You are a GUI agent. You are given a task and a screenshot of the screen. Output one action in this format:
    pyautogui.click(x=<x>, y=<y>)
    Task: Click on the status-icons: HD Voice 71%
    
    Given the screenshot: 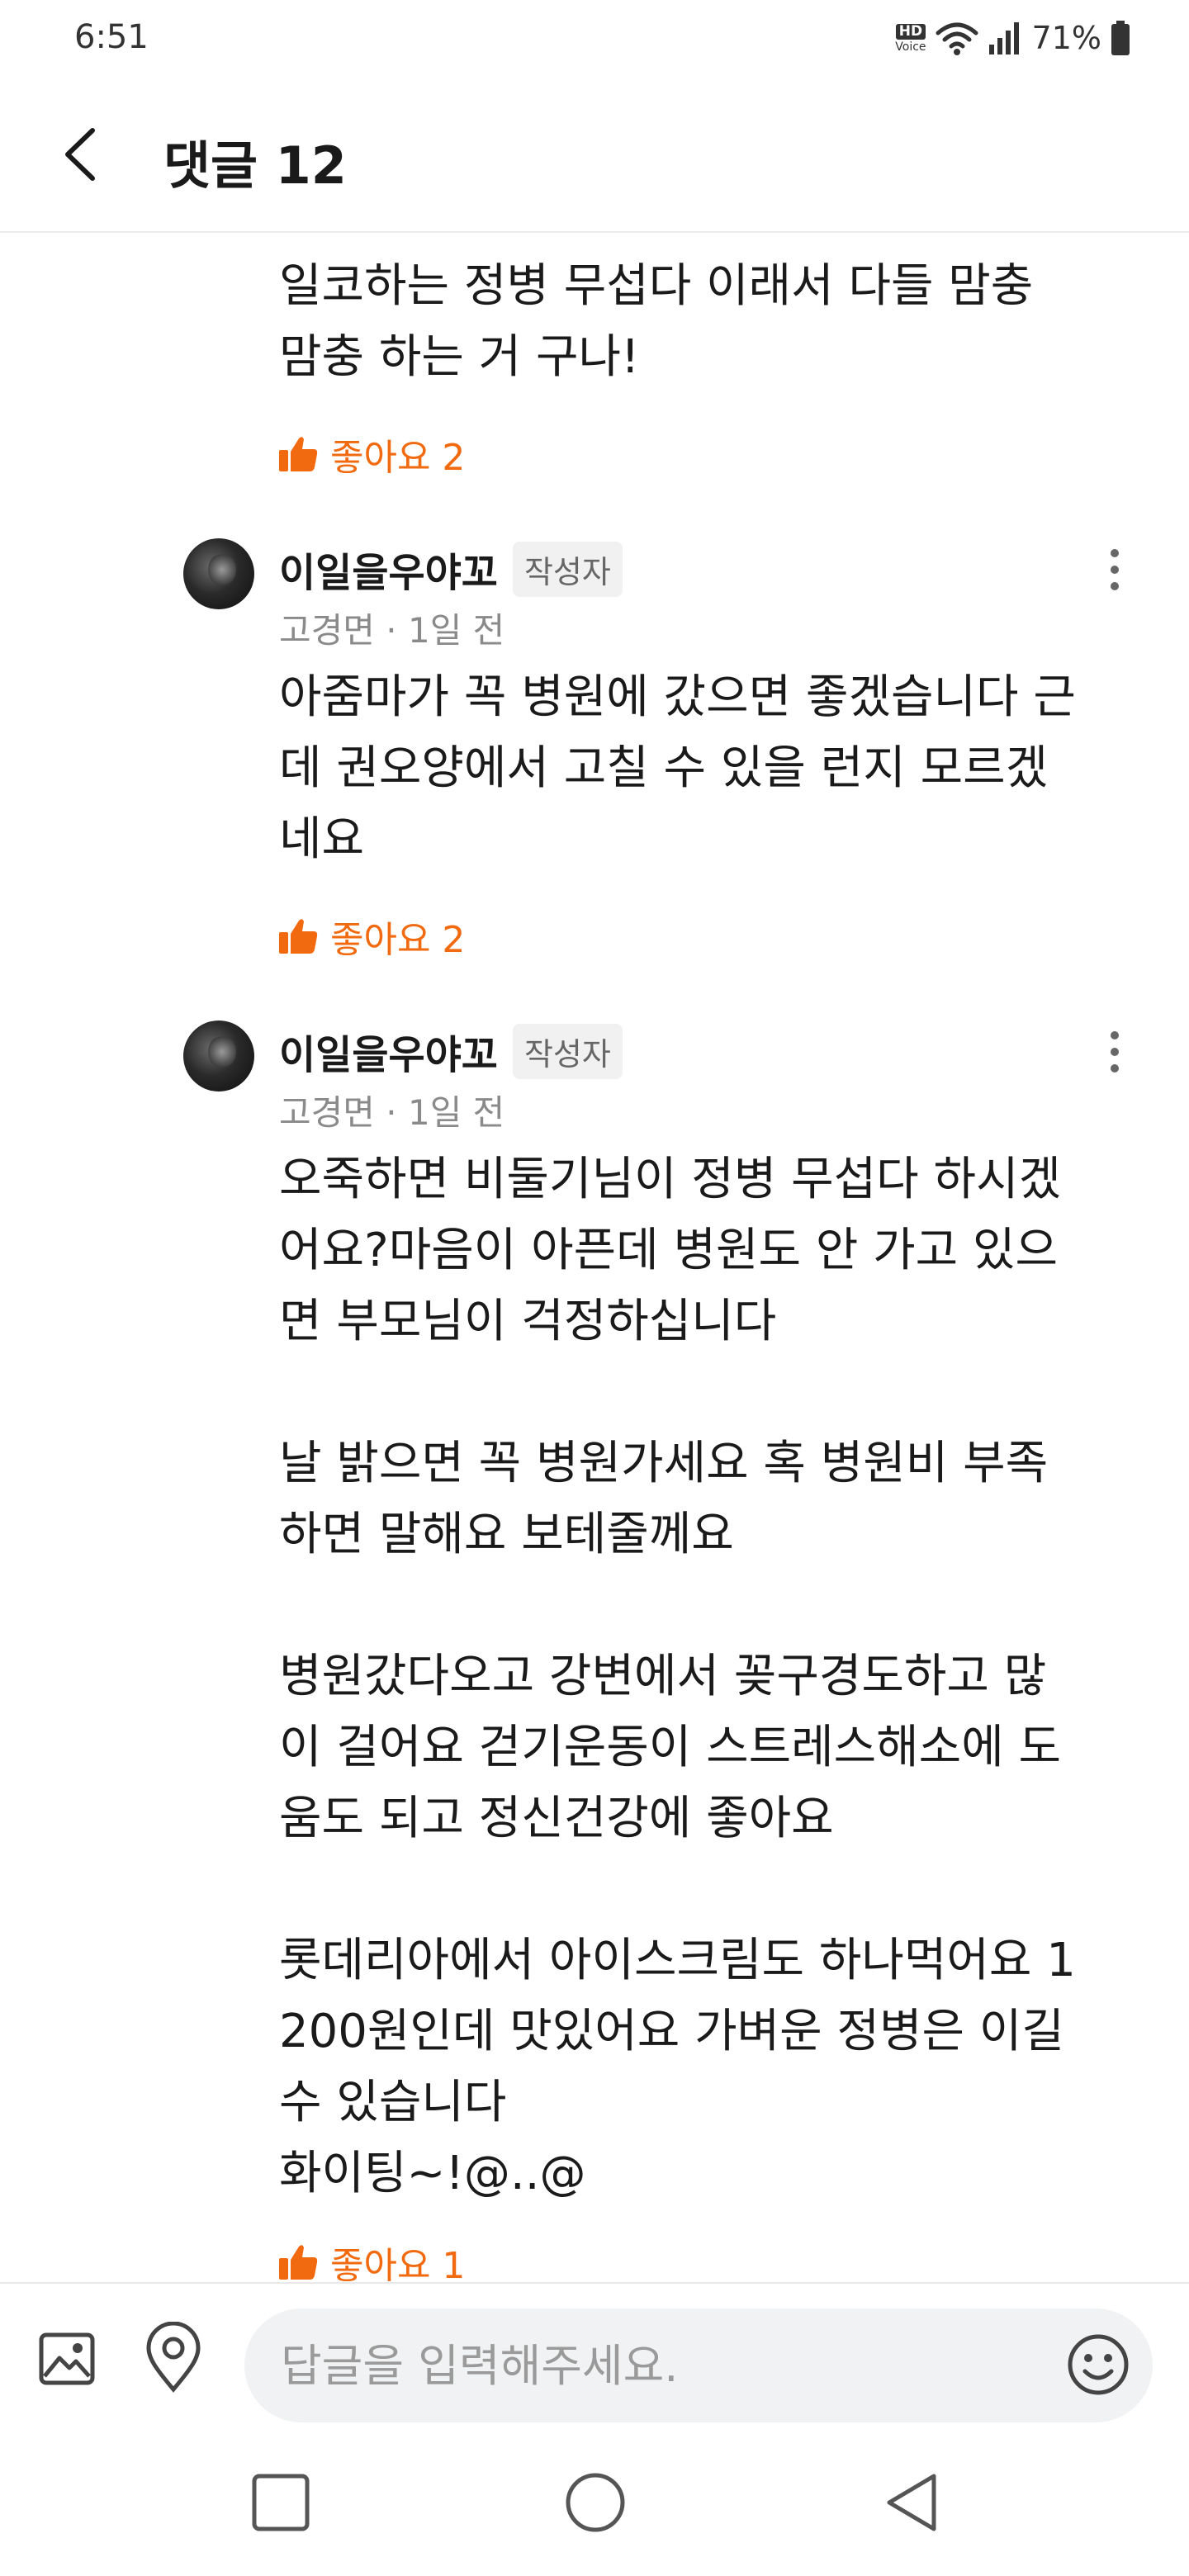 What is the action you would take?
    pyautogui.click(x=1013, y=38)
    